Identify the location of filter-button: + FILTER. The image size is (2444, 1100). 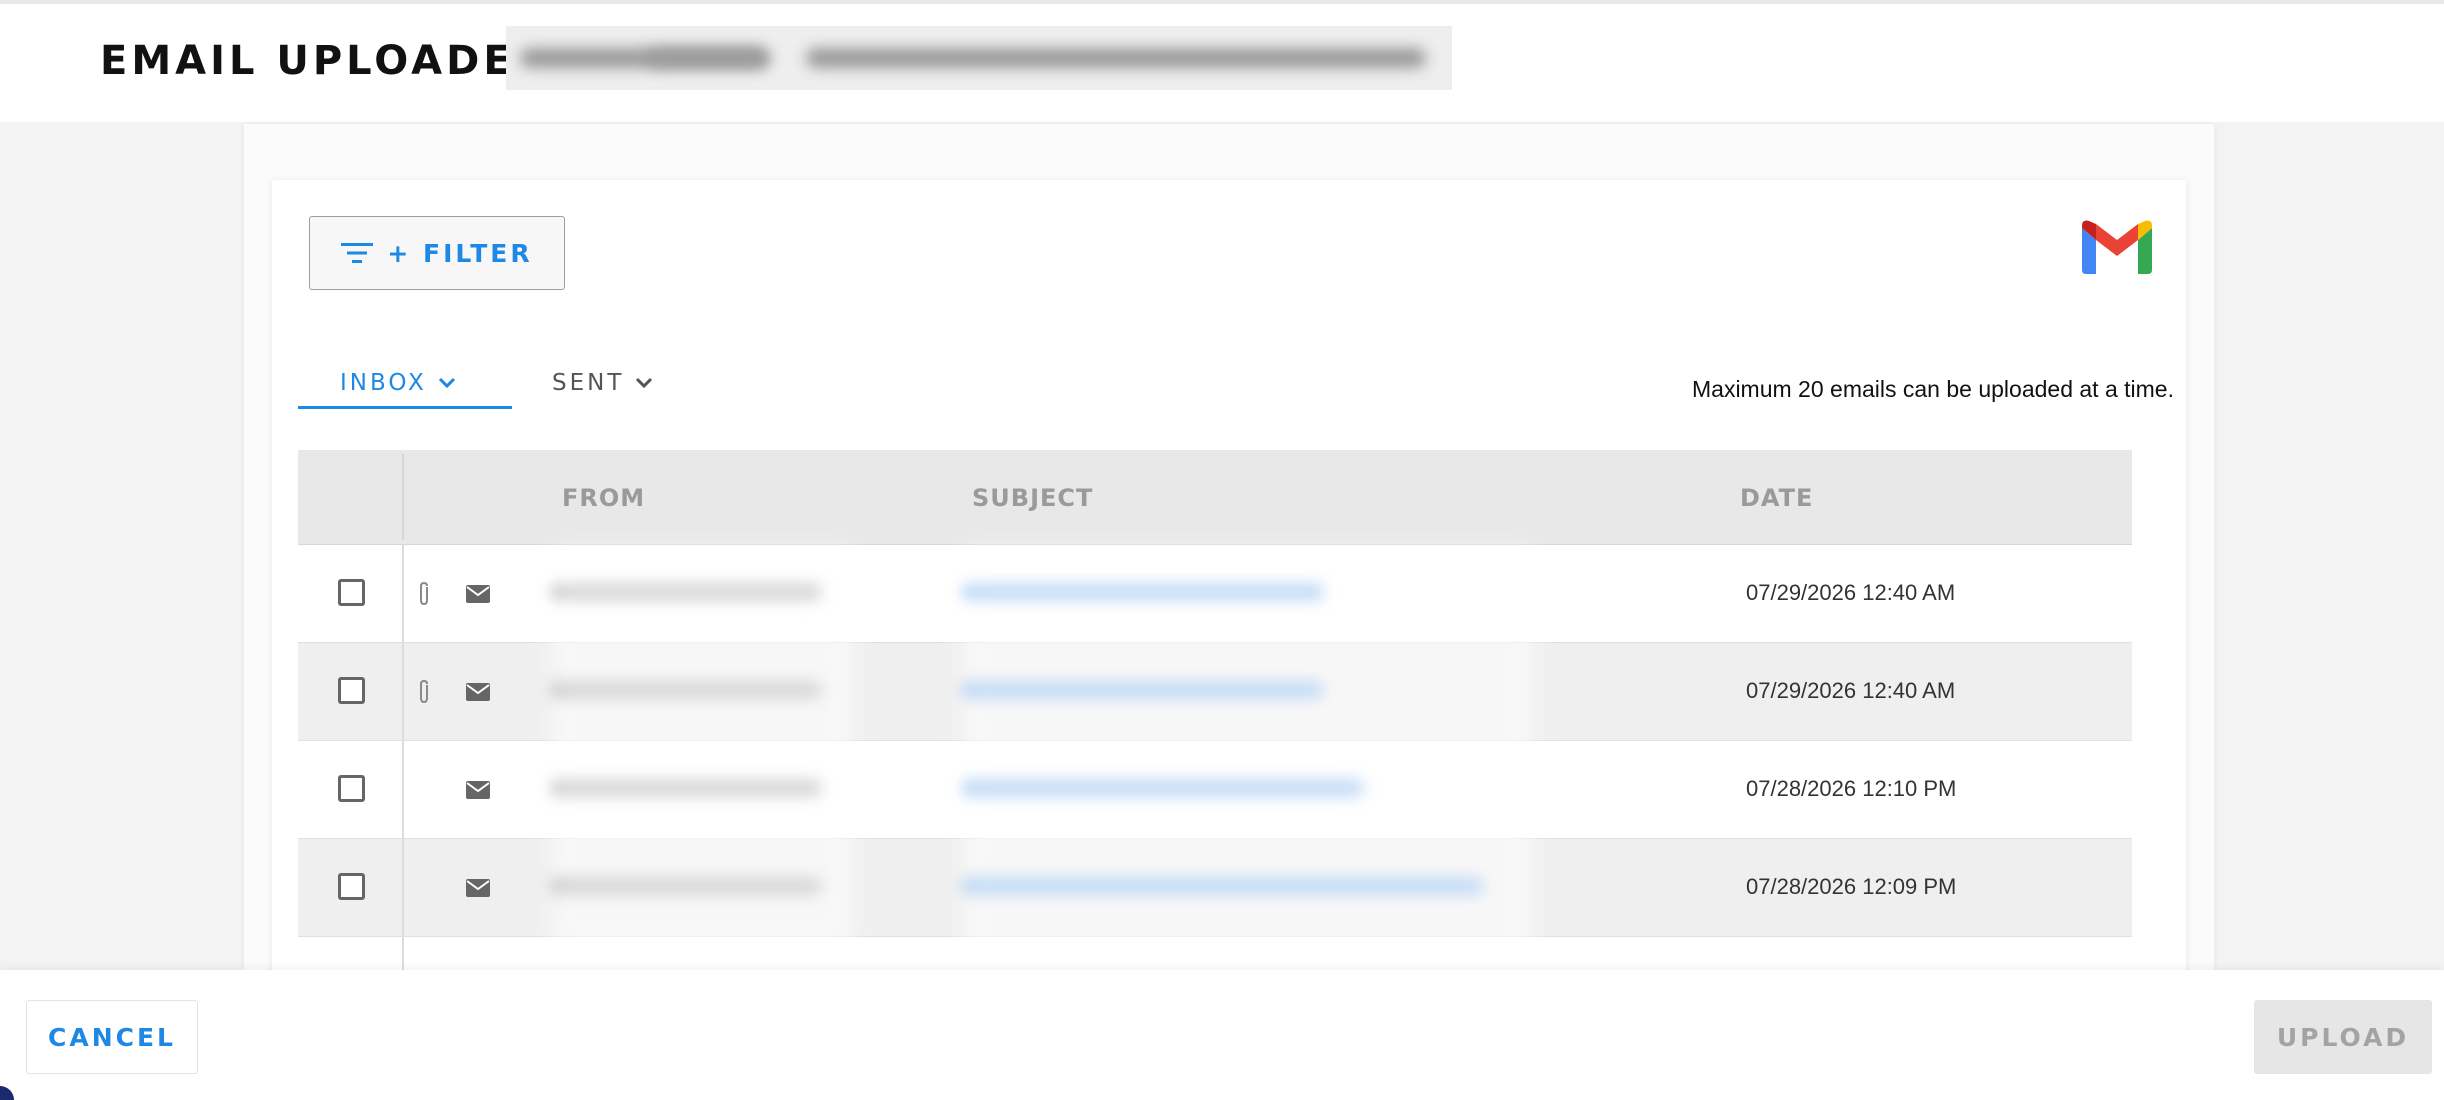
(437, 253).